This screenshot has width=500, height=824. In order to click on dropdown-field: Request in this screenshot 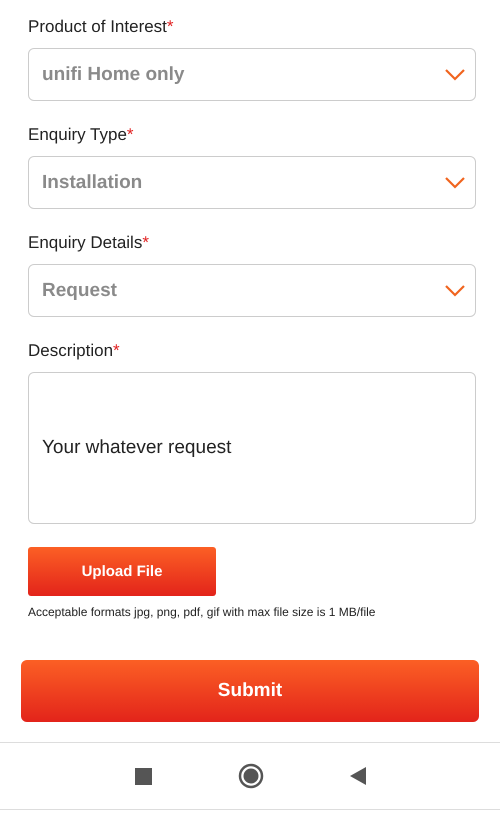, I will do `click(252, 290)`.